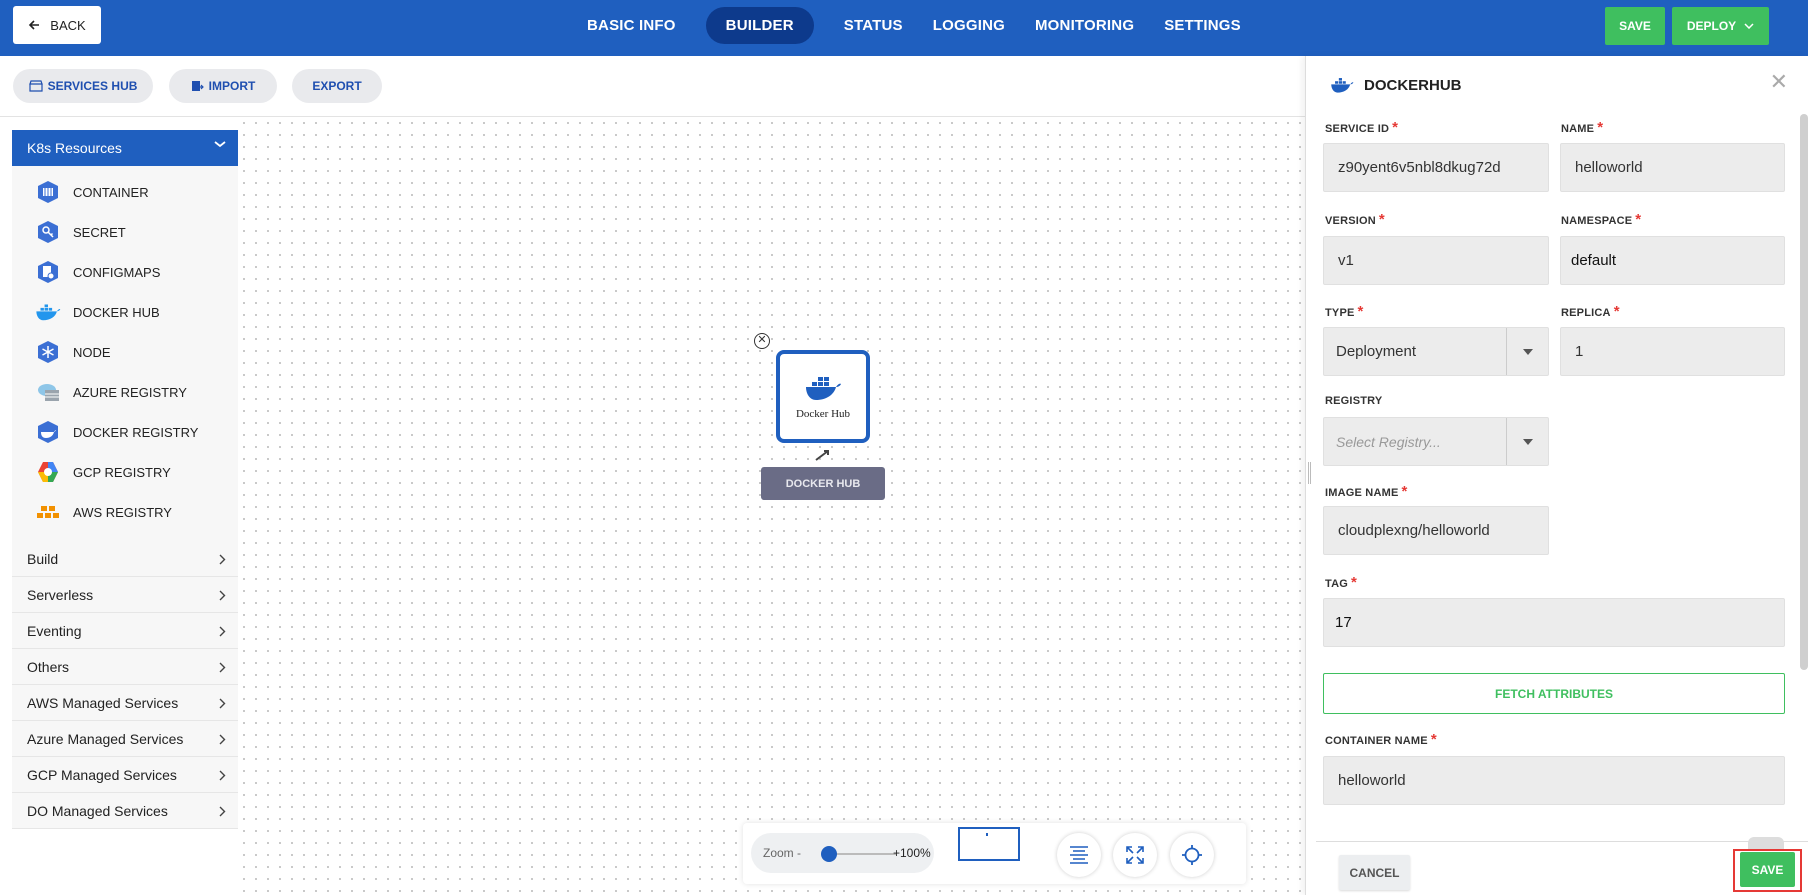 This screenshot has height=895, width=1808. What do you see at coordinates (105, 738) in the screenshot?
I see `category-label: Azure Managed Services` at bounding box center [105, 738].